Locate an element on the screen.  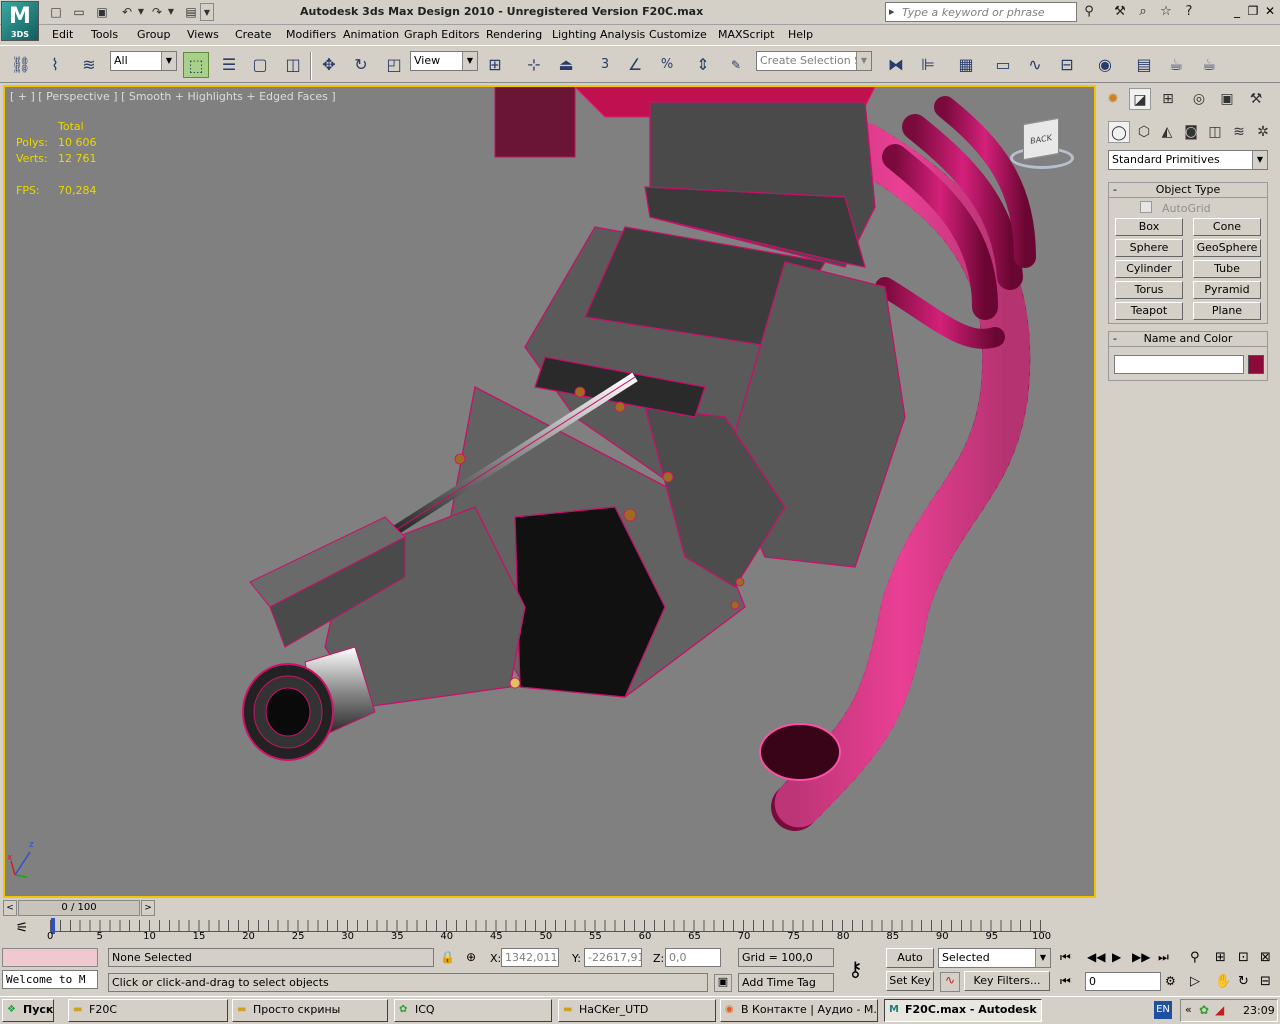
render-setup-icon: ▤ is located at coordinates (1144, 65).